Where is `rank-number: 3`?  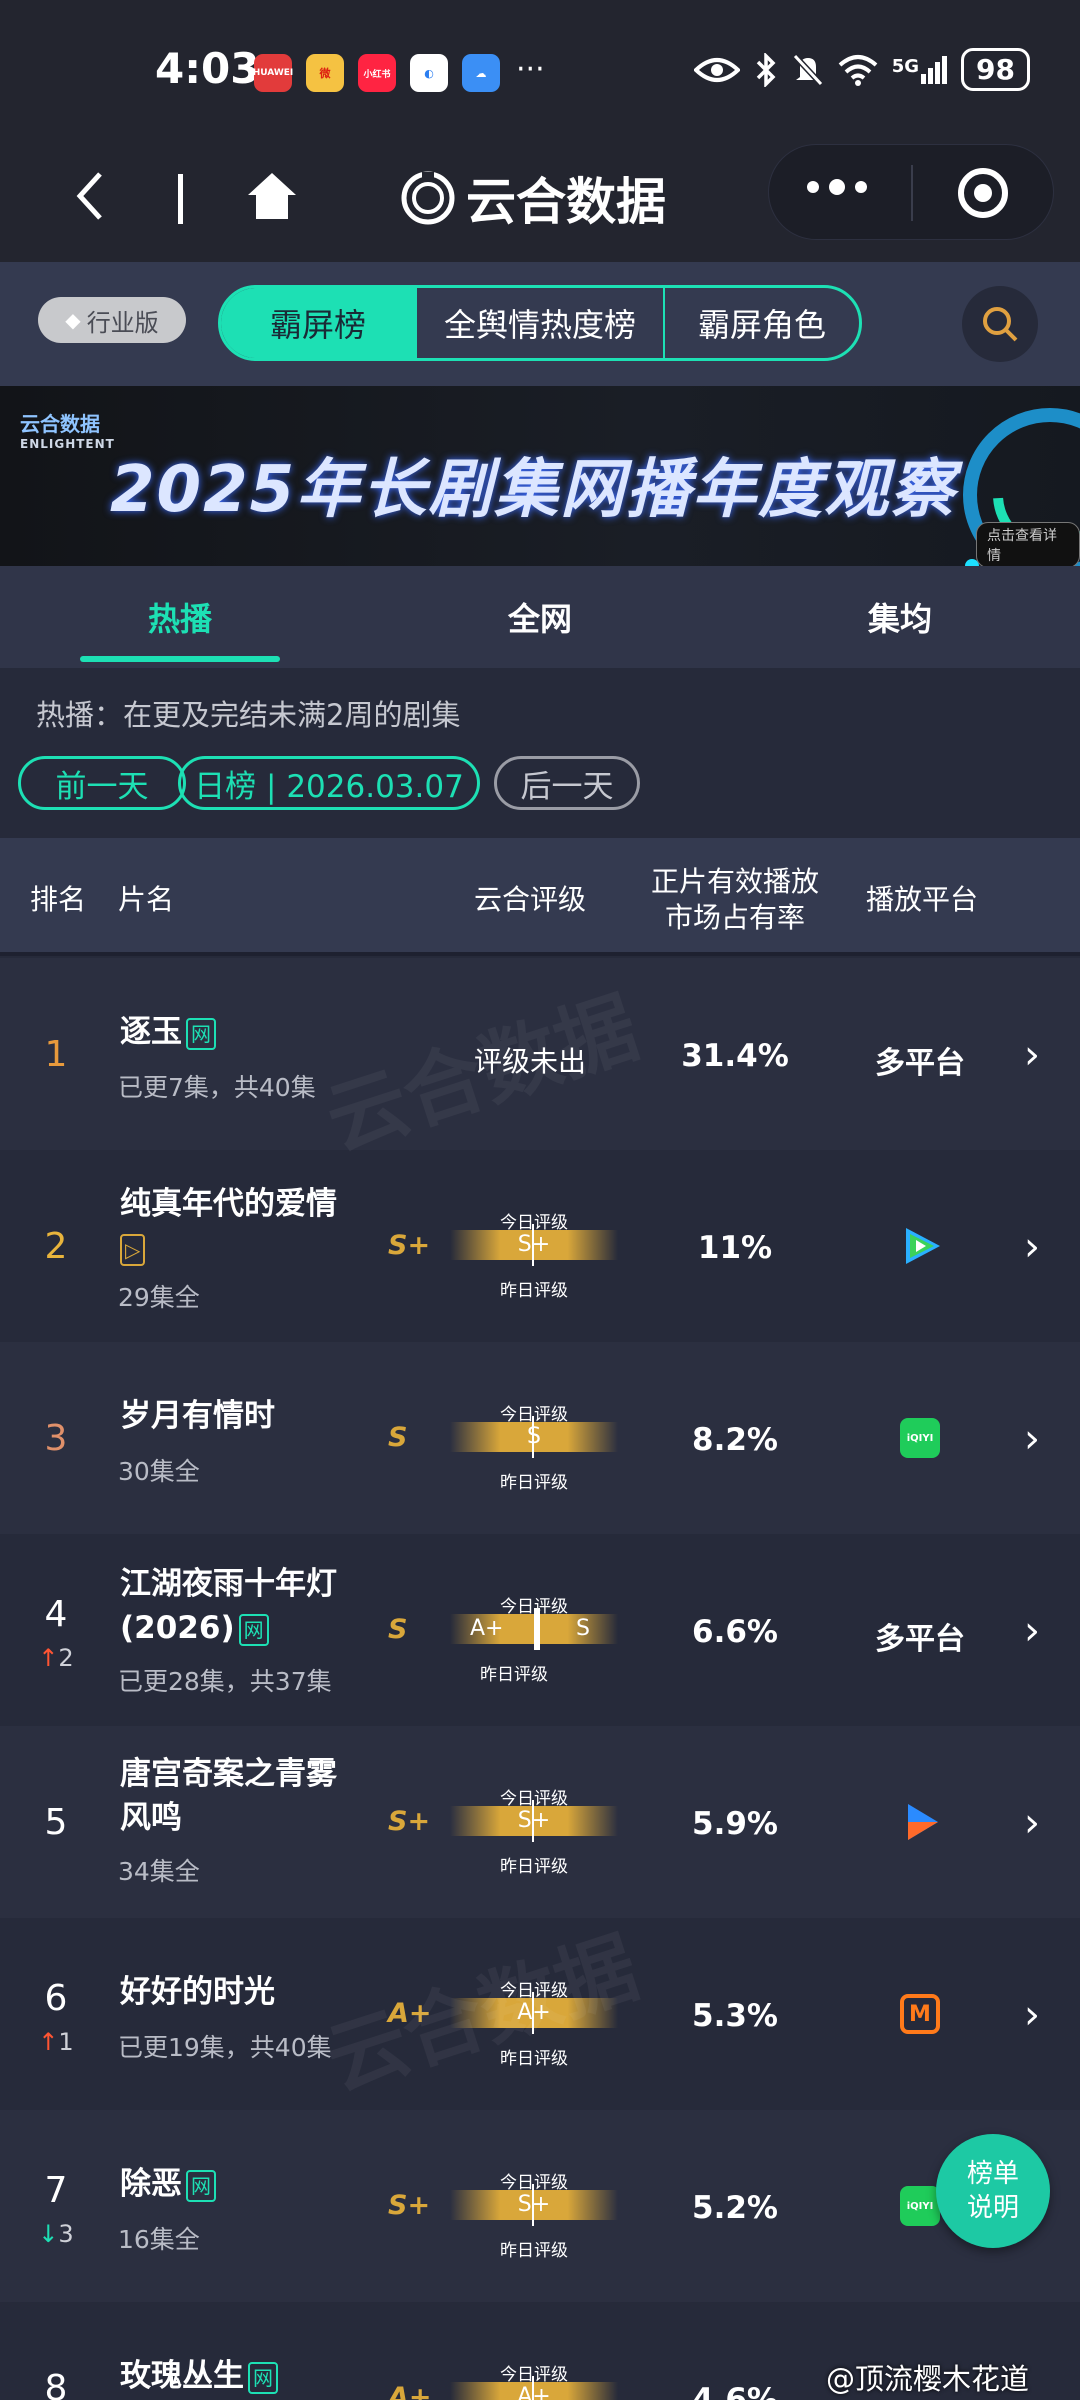
rank-number: 3 is located at coordinates (56, 1438).